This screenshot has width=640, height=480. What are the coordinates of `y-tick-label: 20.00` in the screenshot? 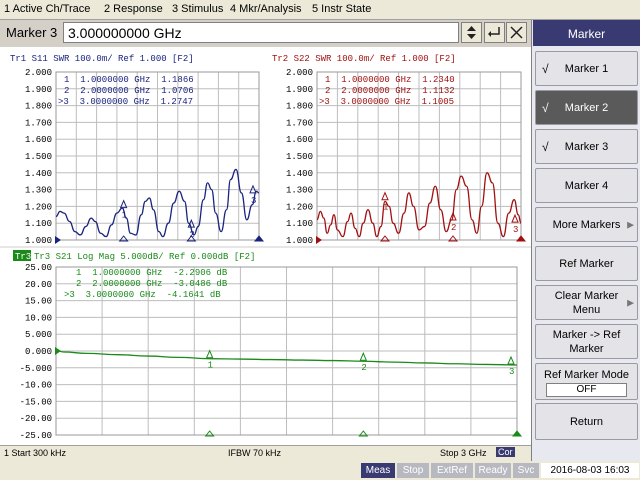 It's located at (38, 285).